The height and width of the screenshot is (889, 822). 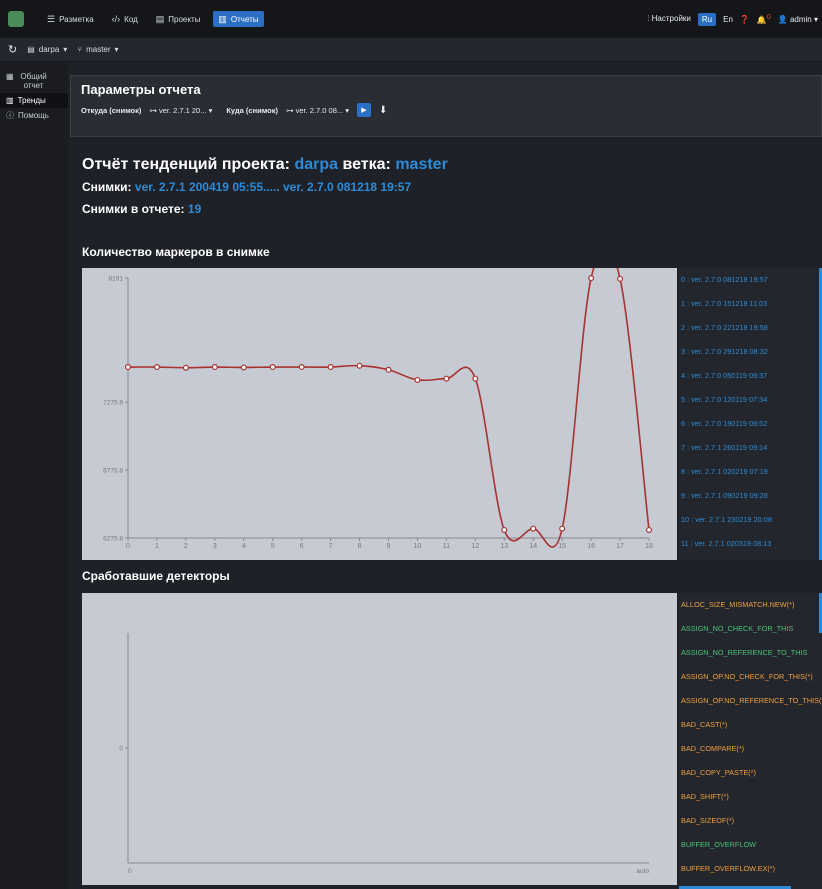 I want to click on x-tick-label: 6, so click(x=302, y=546).